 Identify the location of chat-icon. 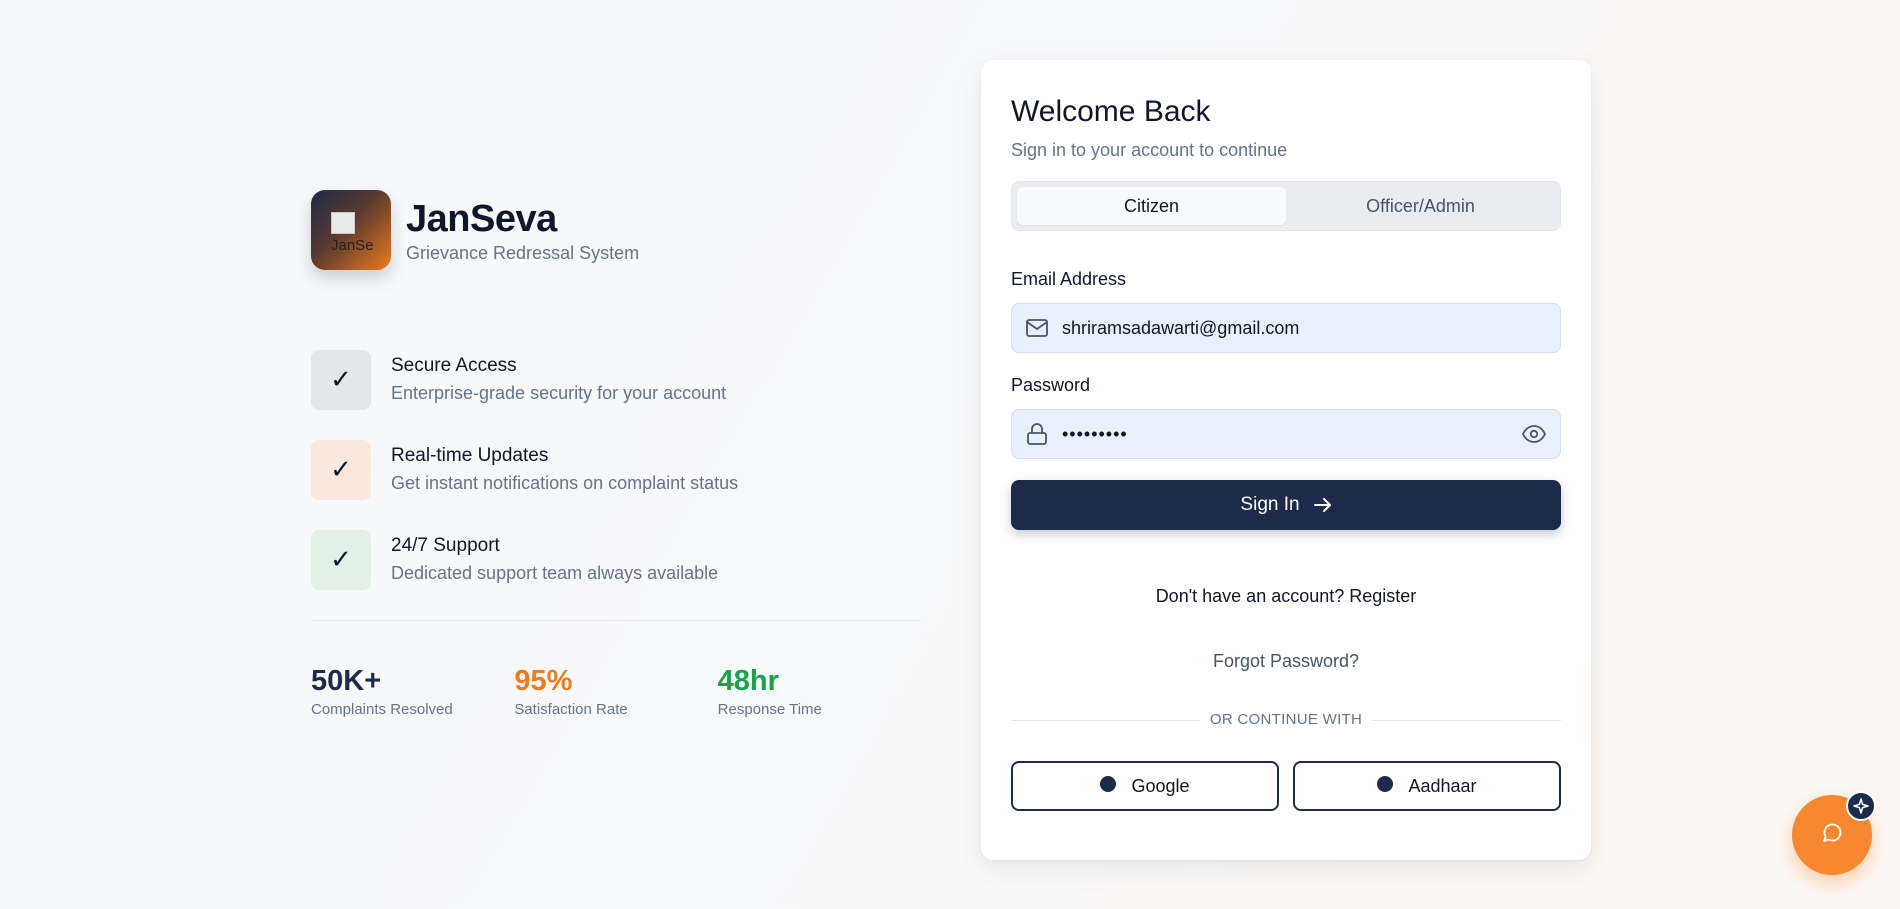
(1832, 835).